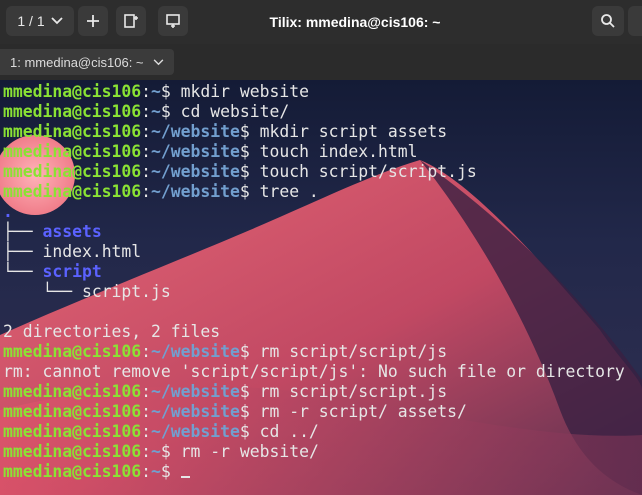  I want to click on prompt-line: mmedina@cis106:~$ mkdir website, so click(322, 92).